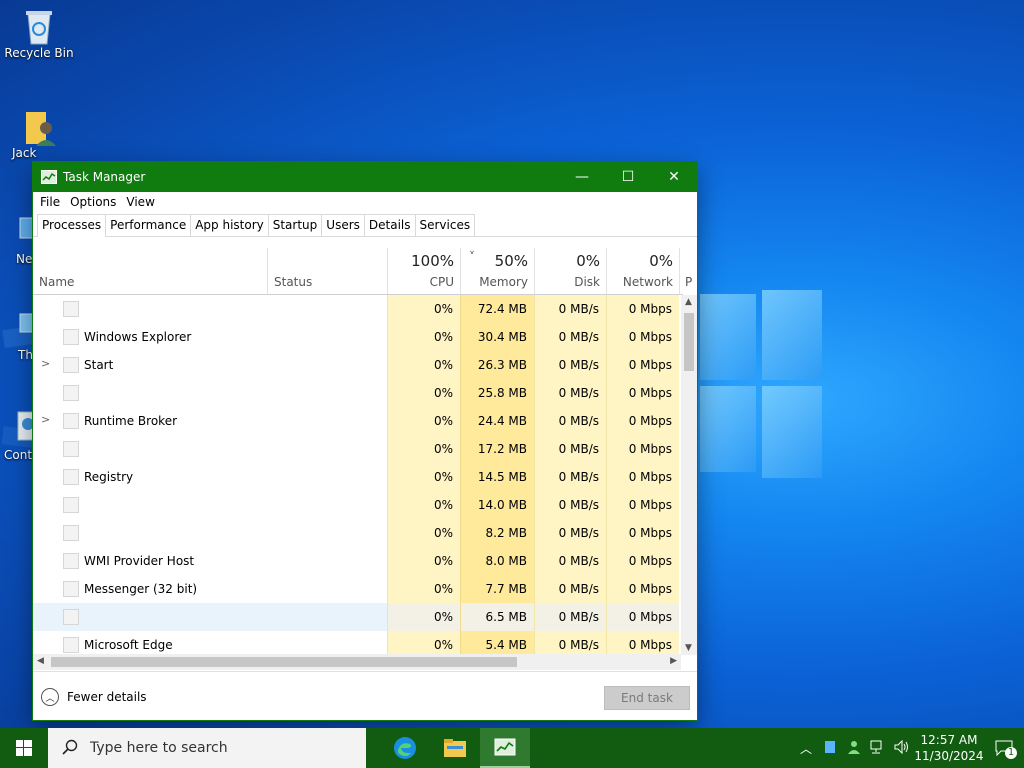 This screenshot has width=1024, height=768. I want to click on disk-total-percent: 0%, so click(588, 261).